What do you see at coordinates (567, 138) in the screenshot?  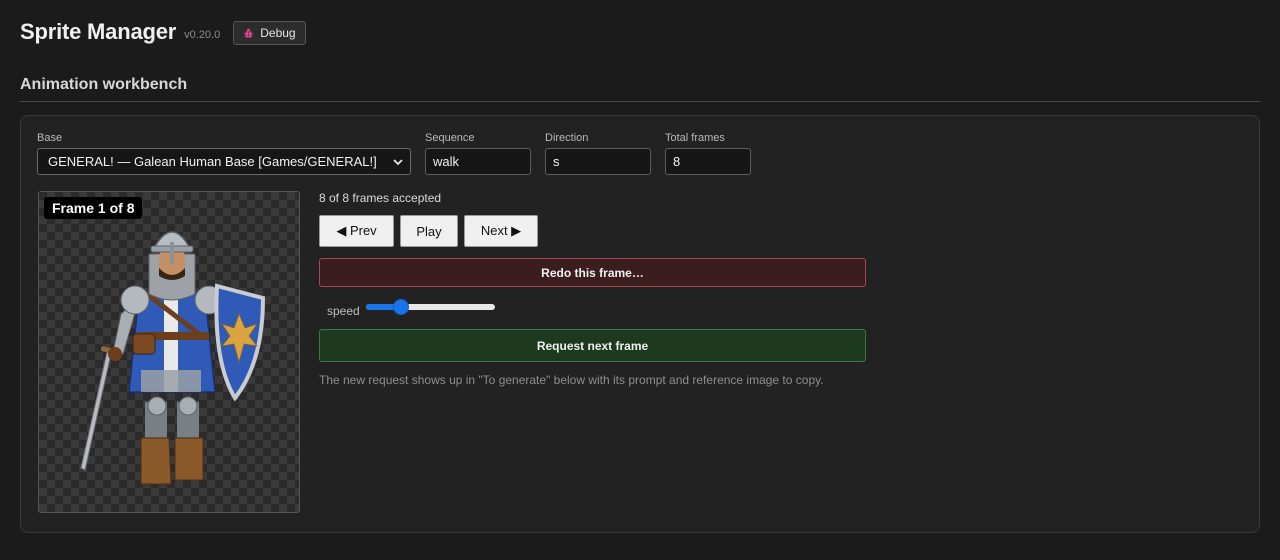 I see `direction-label: Direction` at bounding box center [567, 138].